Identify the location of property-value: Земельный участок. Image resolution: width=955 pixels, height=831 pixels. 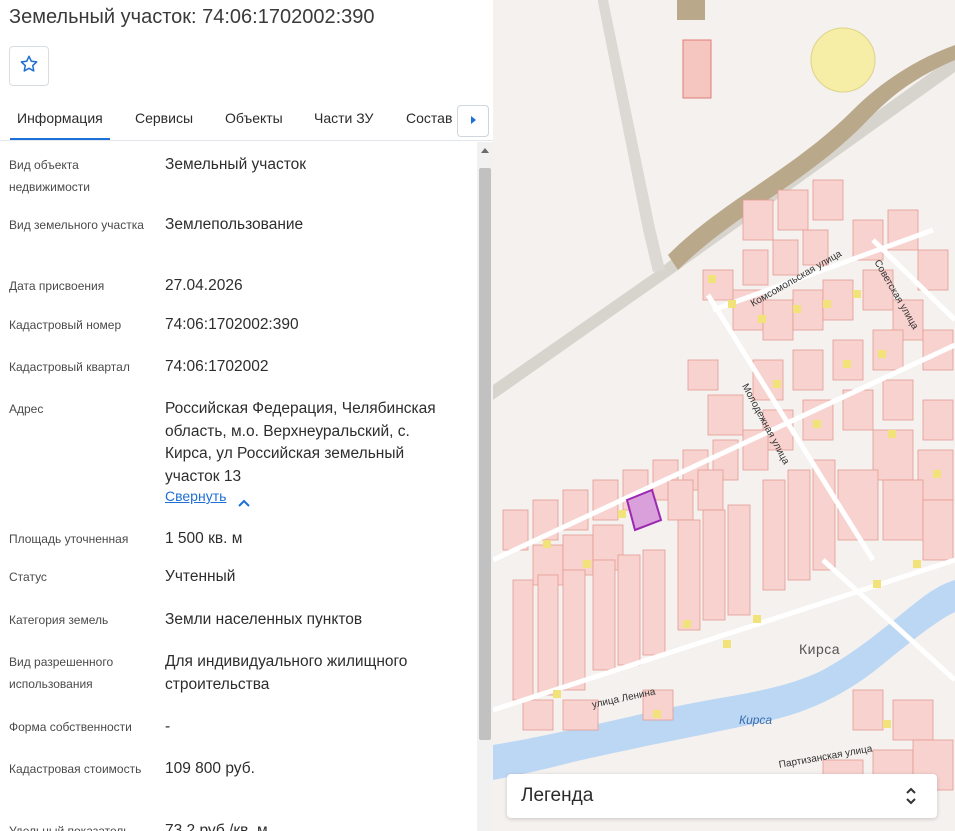
(236, 164).